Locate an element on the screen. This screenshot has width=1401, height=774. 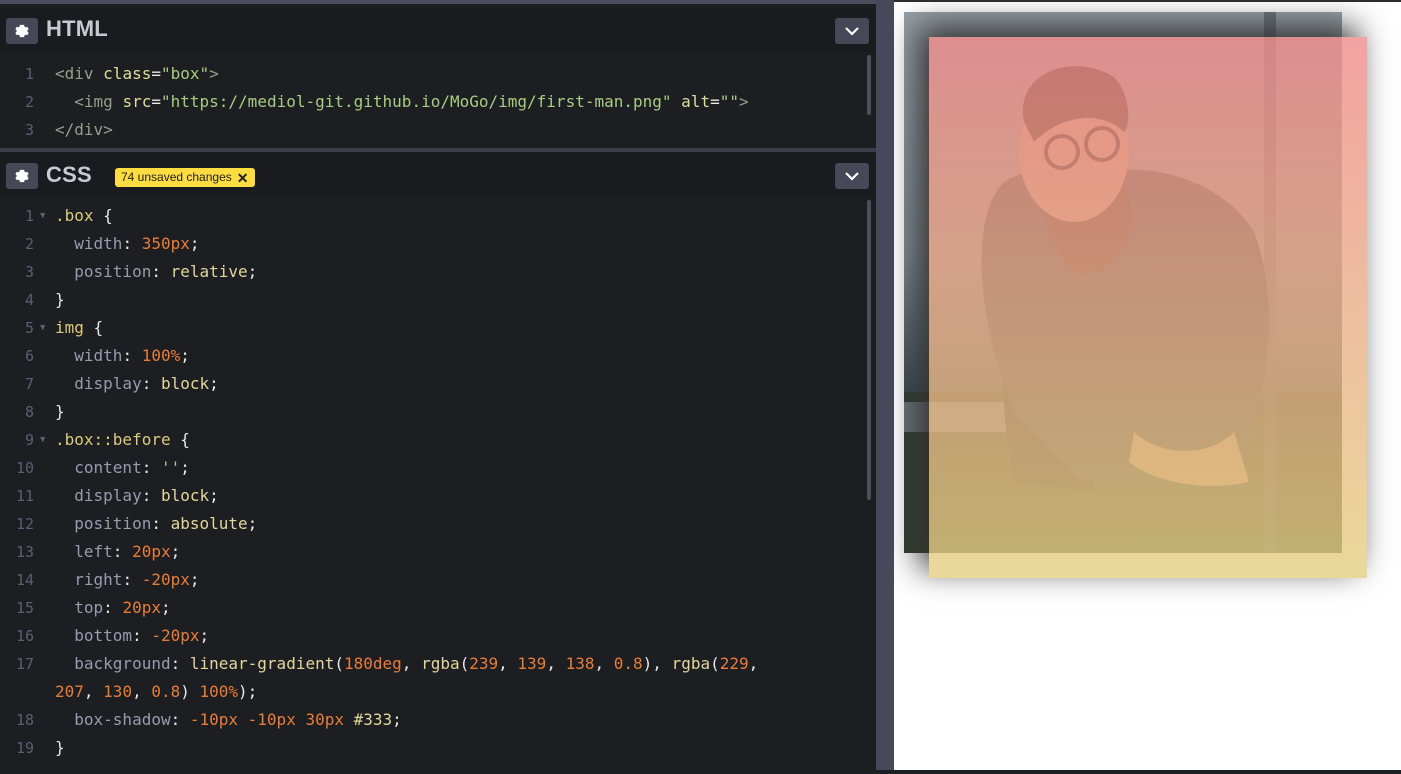
code-line: 10 content: ''; is located at coordinates (430, 468).